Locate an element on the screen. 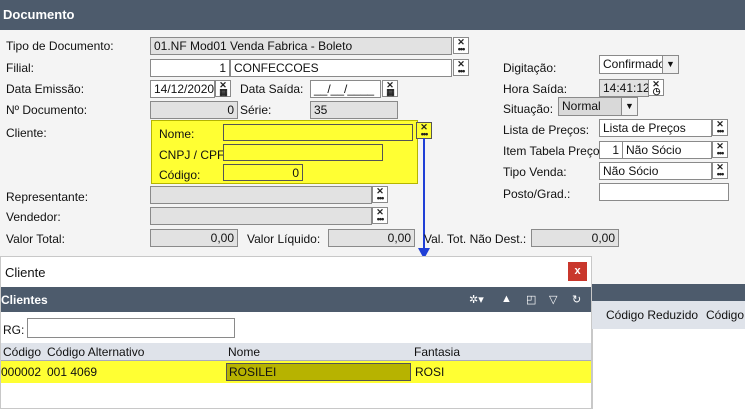  tipo-documento-lookup-icon: ✕ ••• is located at coordinates (461, 45).